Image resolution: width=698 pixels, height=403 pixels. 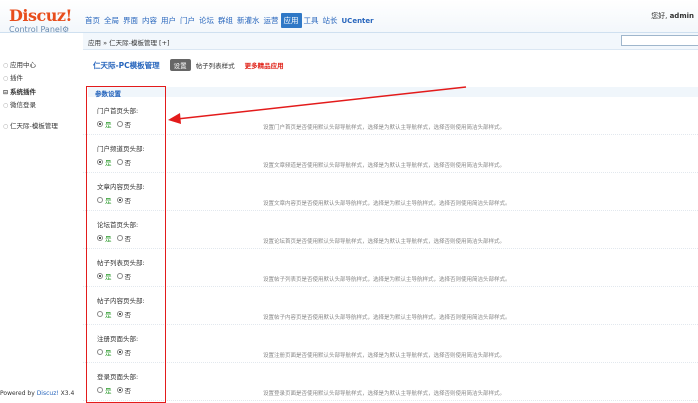 What do you see at coordinates (122, 43) in the screenshot?
I see `breadcrumb-text: 应用 » 仁天际-模板管理` at bounding box center [122, 43].